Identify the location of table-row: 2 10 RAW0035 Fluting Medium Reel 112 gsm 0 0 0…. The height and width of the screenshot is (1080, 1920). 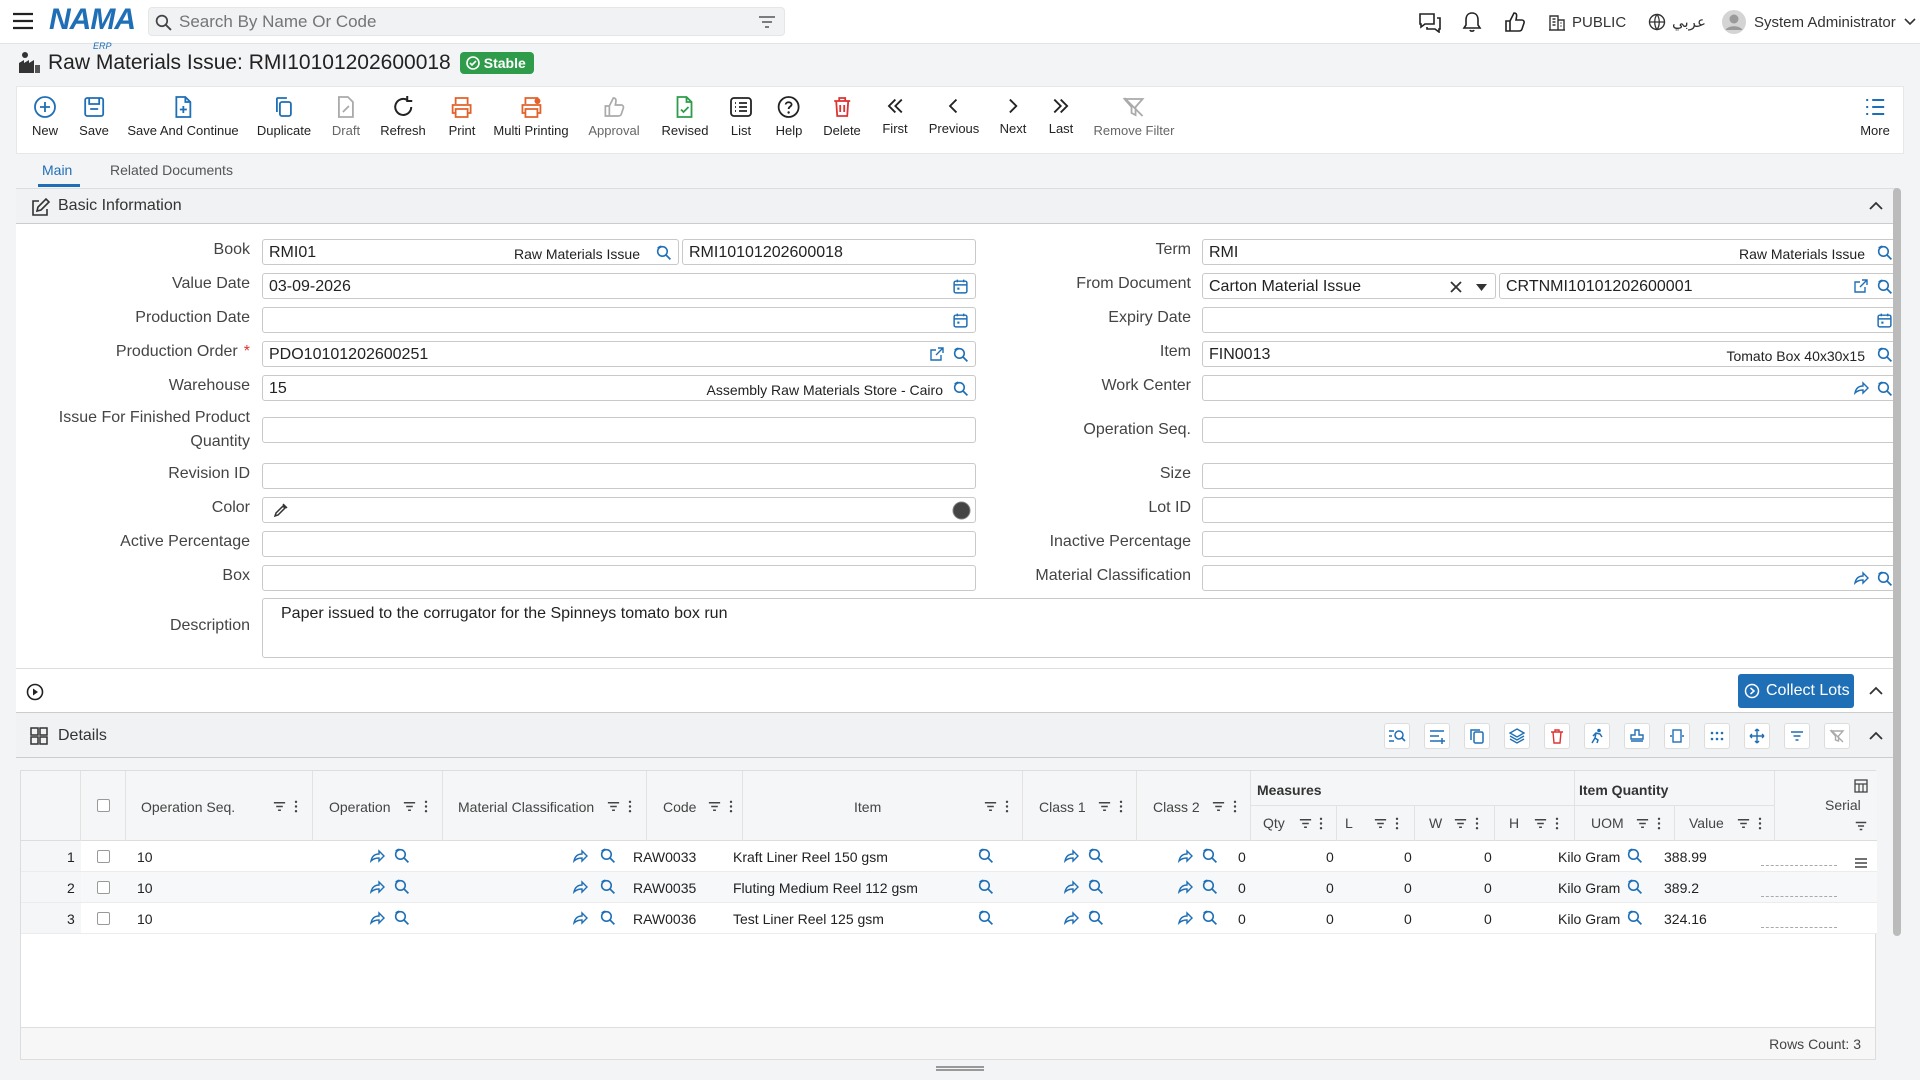
(949, 887).